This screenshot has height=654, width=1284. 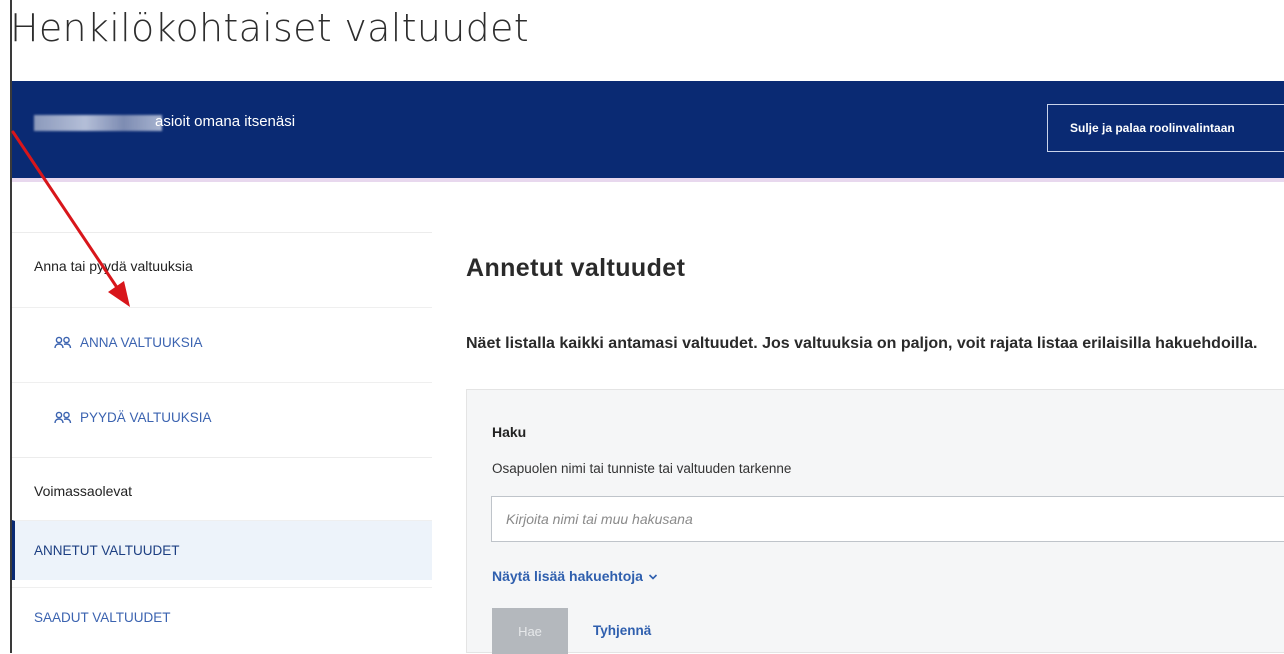 What do you see at coordinates (222, 417) in the screenshot?
I see `sidebar-item-pyyda-valtuuksia: PYYDÄ VALTUUKSIA` at bounding box center [222, 417].